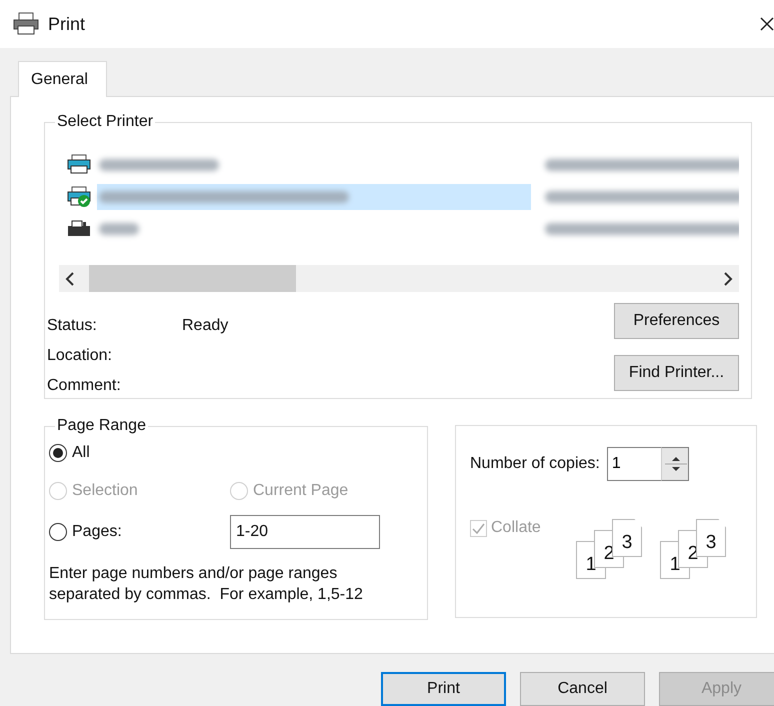 Image resolution: width=774 pixels, height=706 pixels. Describe the element at coordinates (105, 491) in the screenshot. I see `radio-label: Selection` at that location.